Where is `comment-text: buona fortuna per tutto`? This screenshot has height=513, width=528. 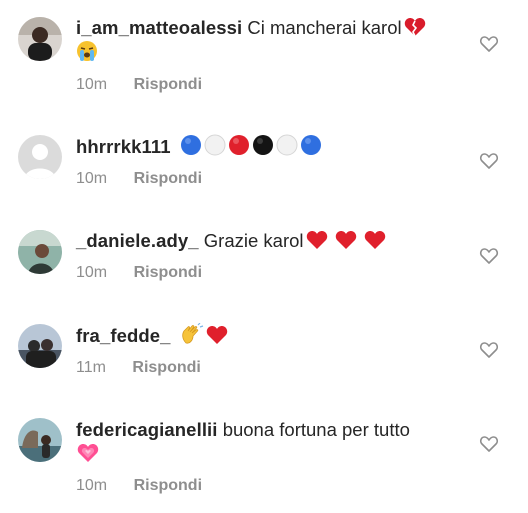
comment-text: buona fortuna per tutto is located at coordinates (316, 429).